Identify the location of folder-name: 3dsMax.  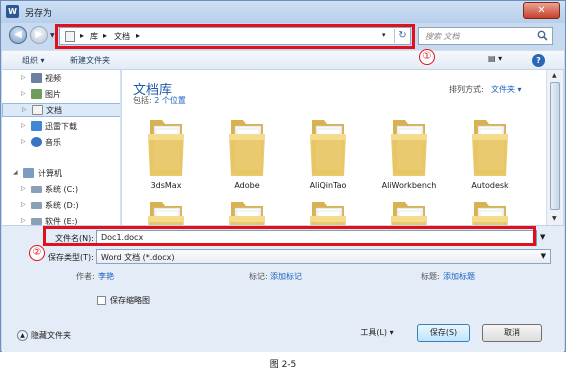
(166, 185).